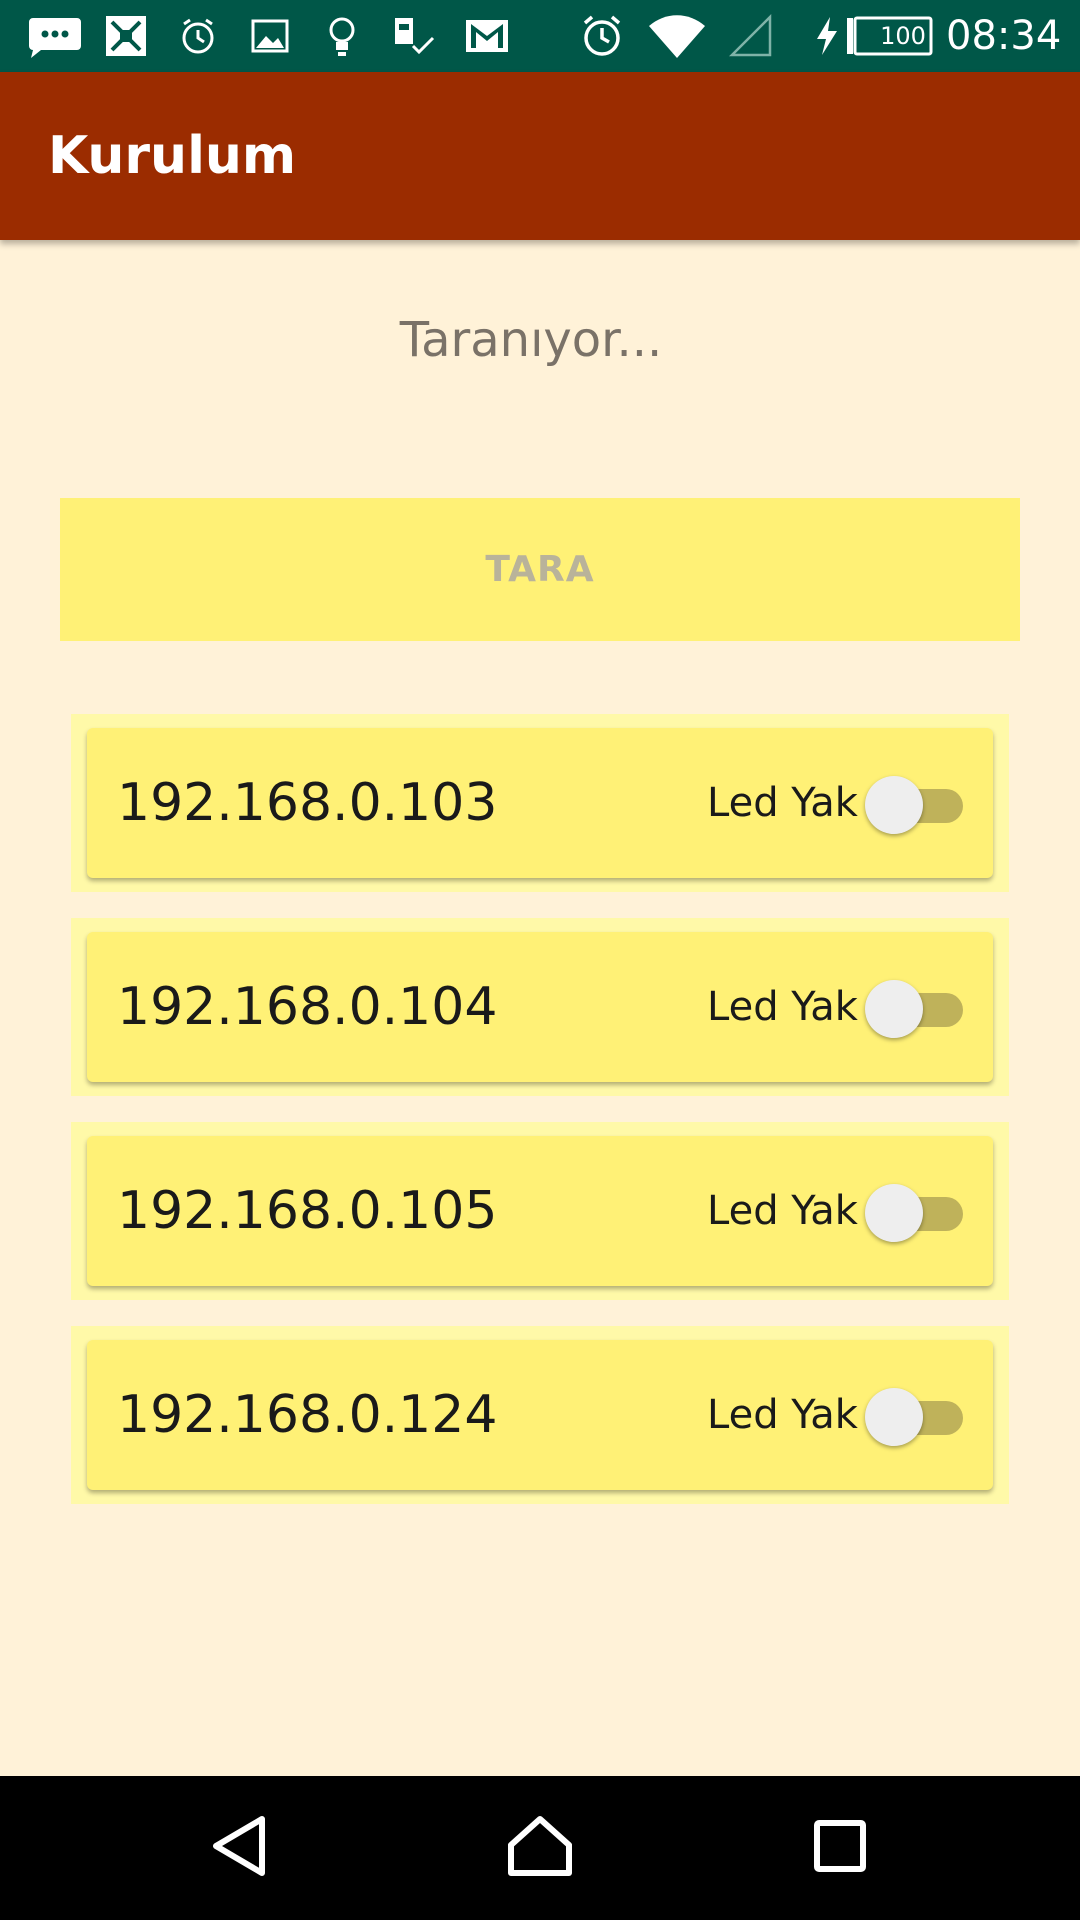  I want to click on page-title: Kurulum, so click(172, 156).